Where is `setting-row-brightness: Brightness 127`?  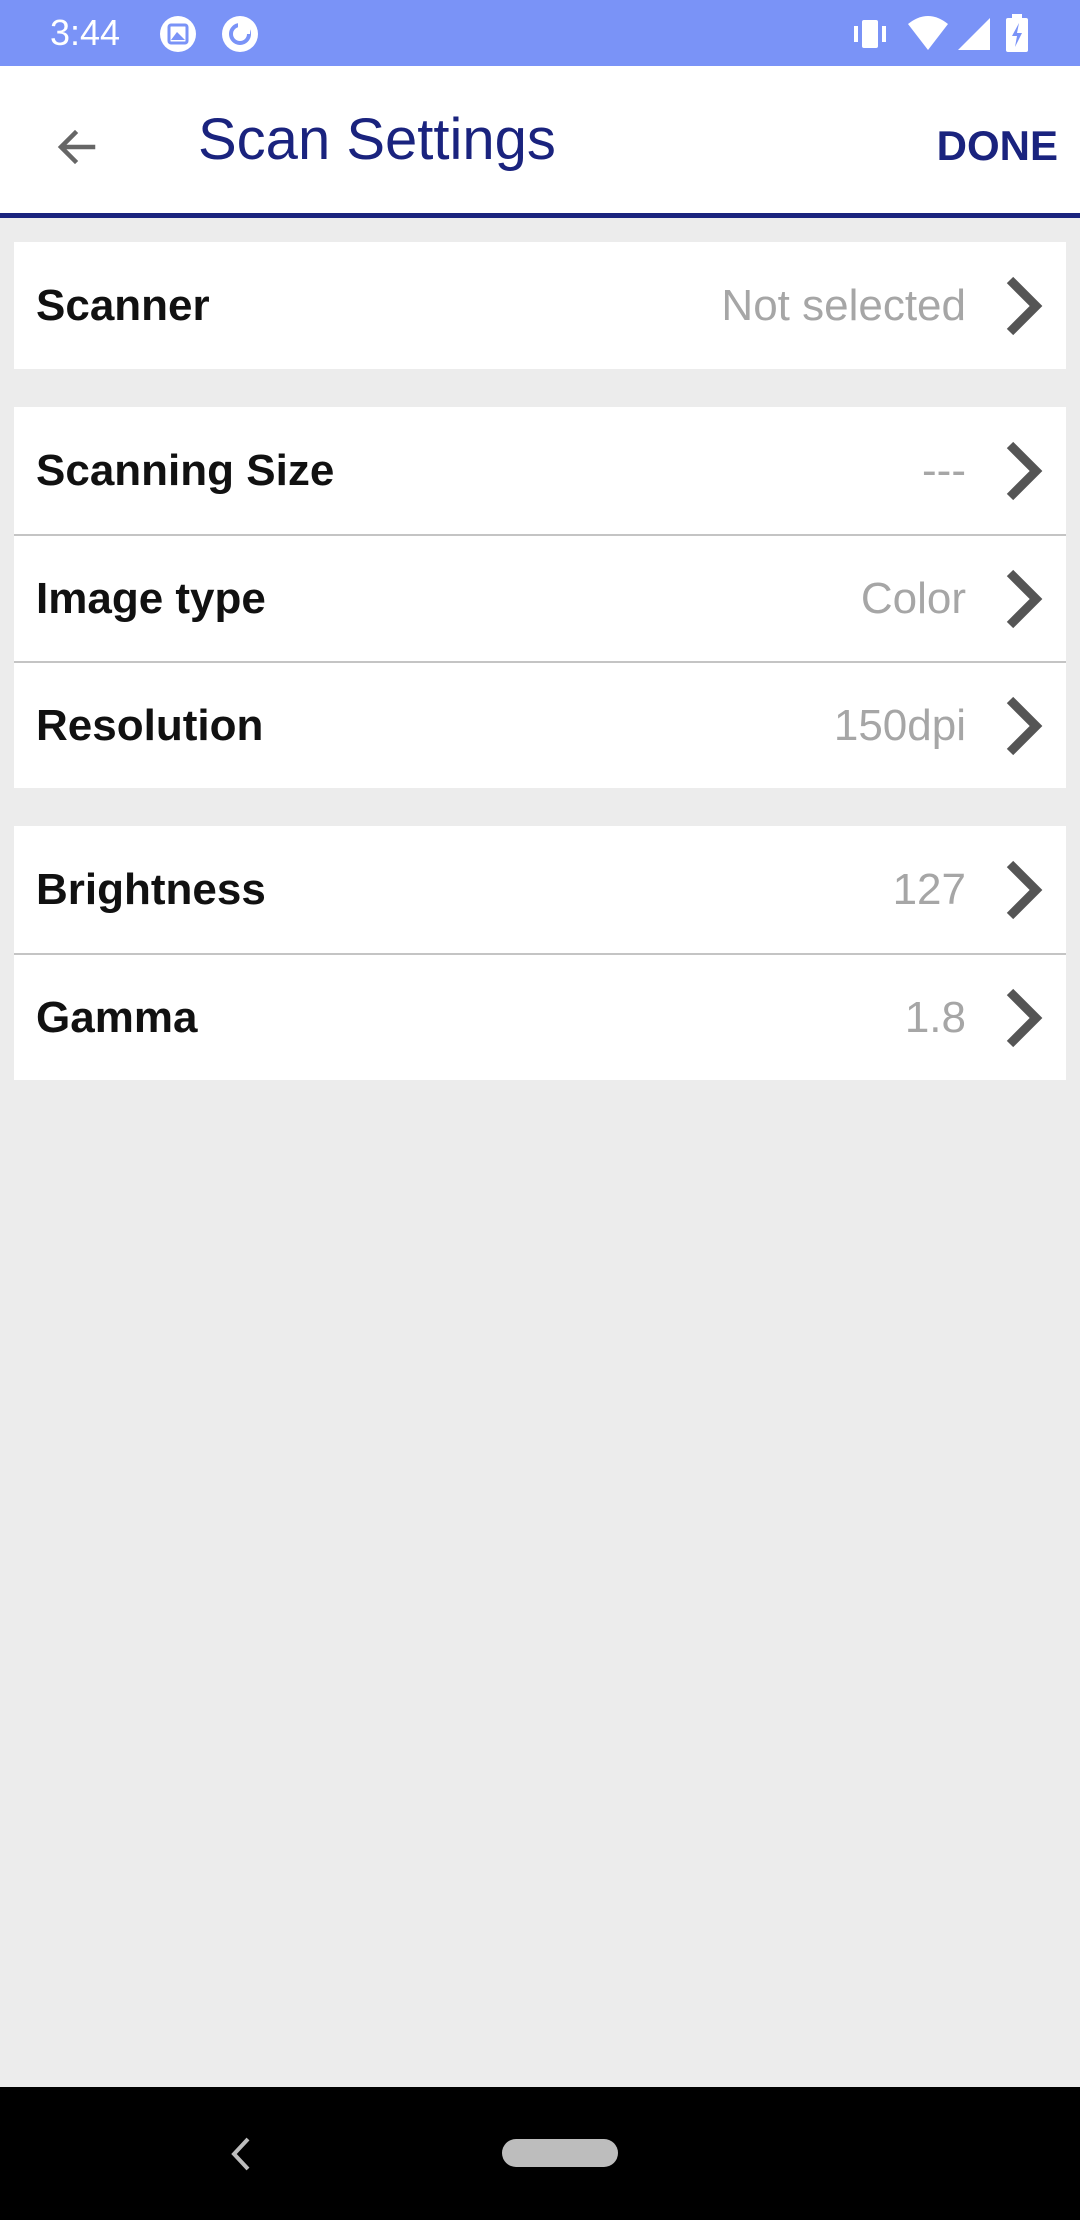
setting-row-brightness: Brightness 127 is located at coordinates (540, 889).